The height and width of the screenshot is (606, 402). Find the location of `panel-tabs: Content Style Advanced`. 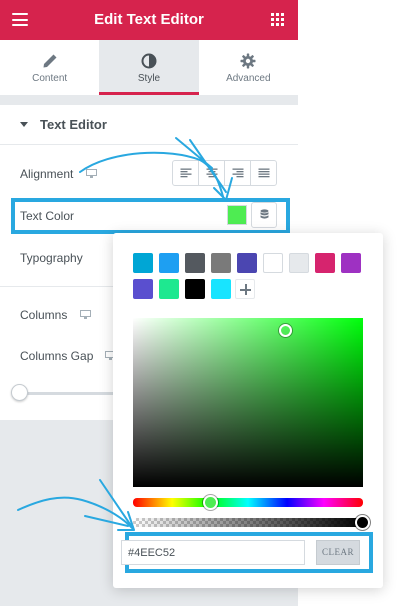

panel-tabs: Content Style Advanced is located at coordinates (149, 67).